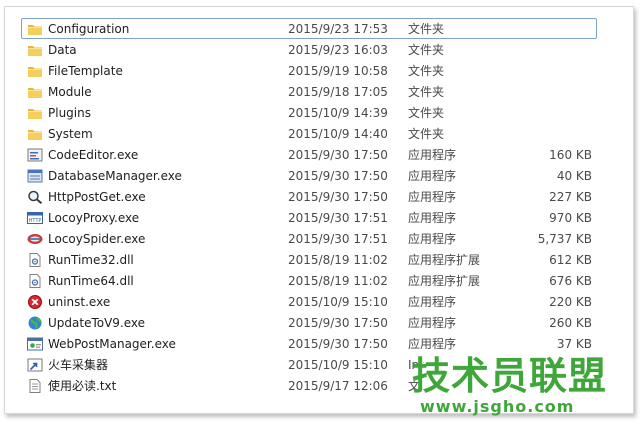 The width and height of the screenshot is (643, 424). I want to click on file-name: LocoyProxy.exe, so click(94, 218).